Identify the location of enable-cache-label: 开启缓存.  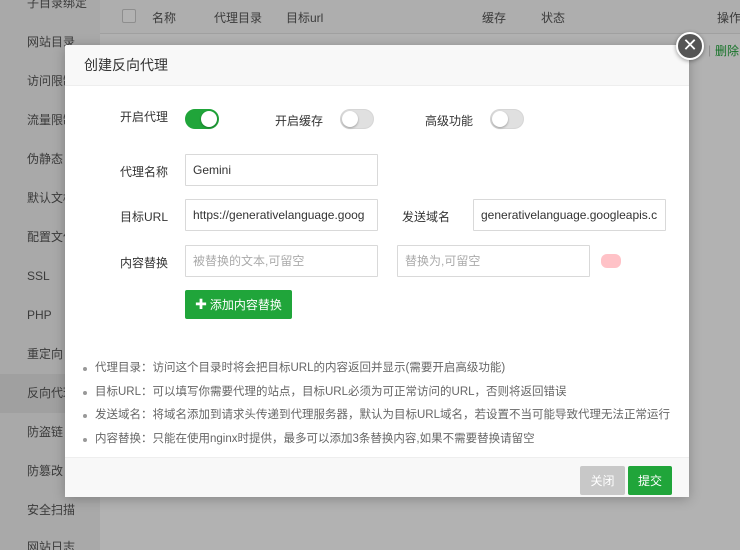
(299, 121).